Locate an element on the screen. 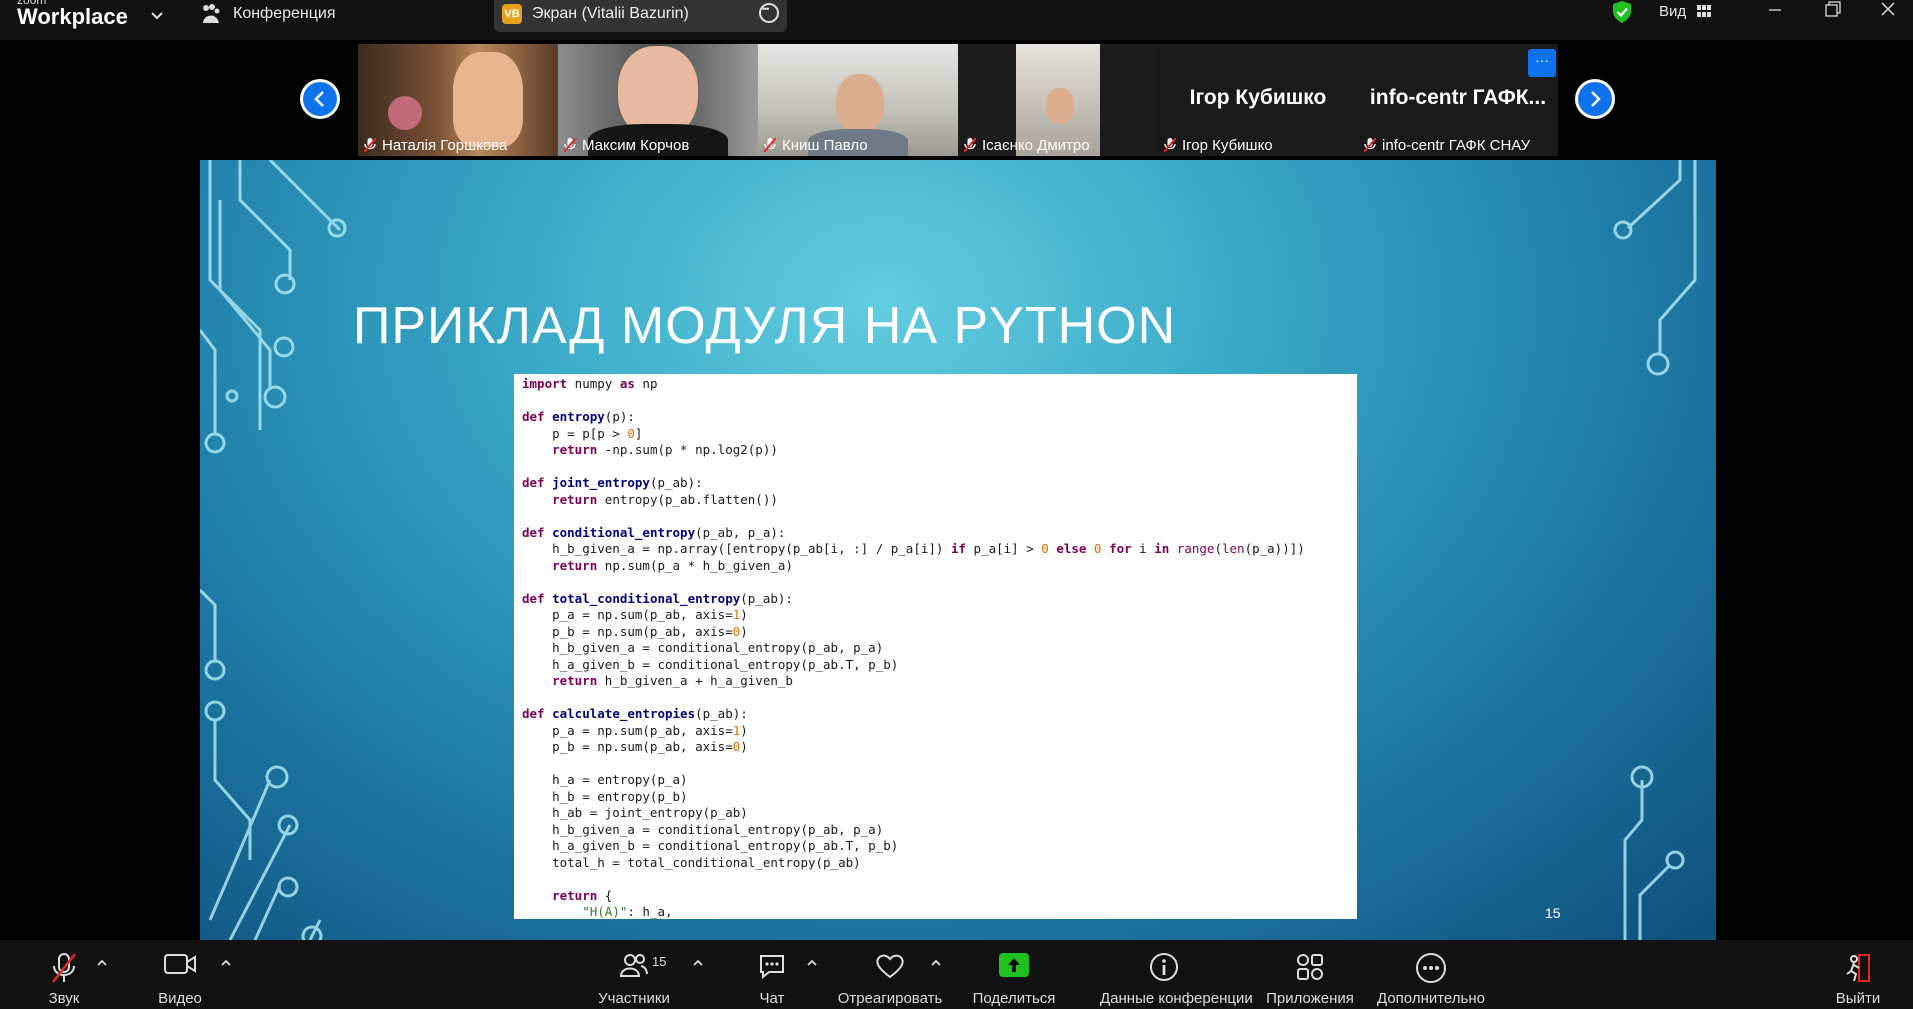  react-button: Отреагировать is located at coordinates (890, 974).